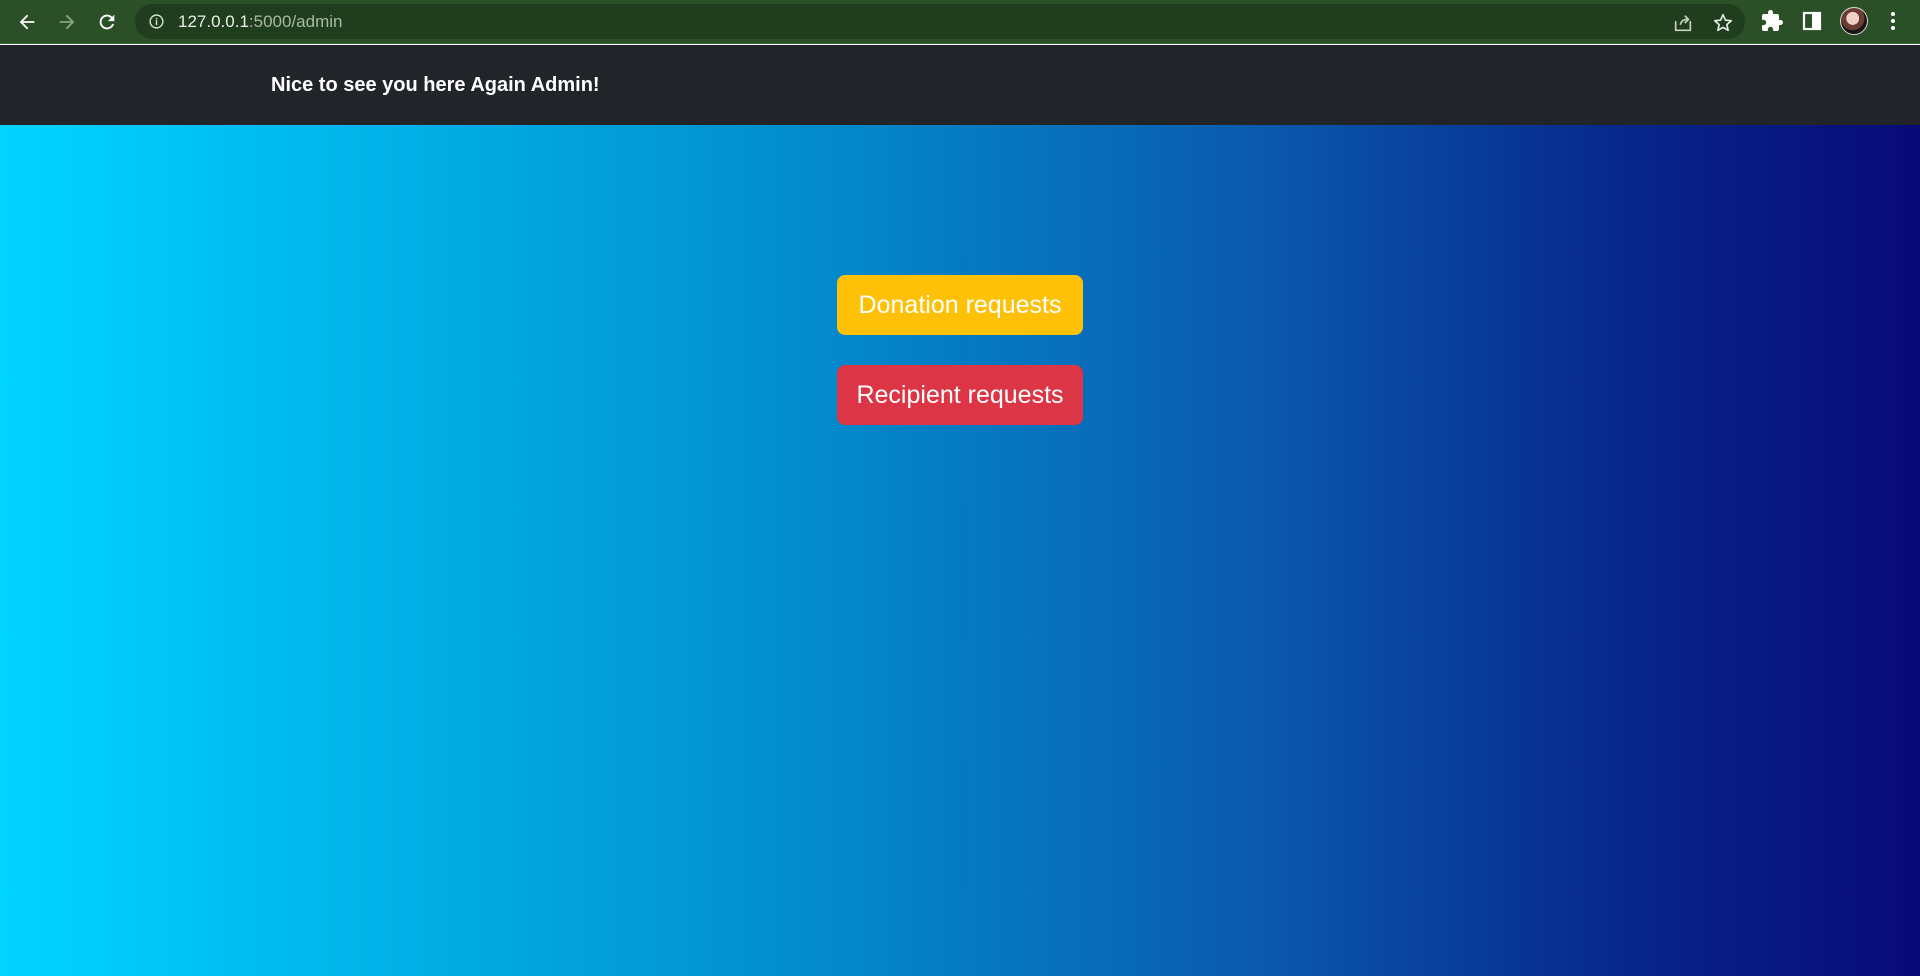 The image size is (1920, 976). I want to click on donation-requests-button: Donation requests, so click(960, 305).